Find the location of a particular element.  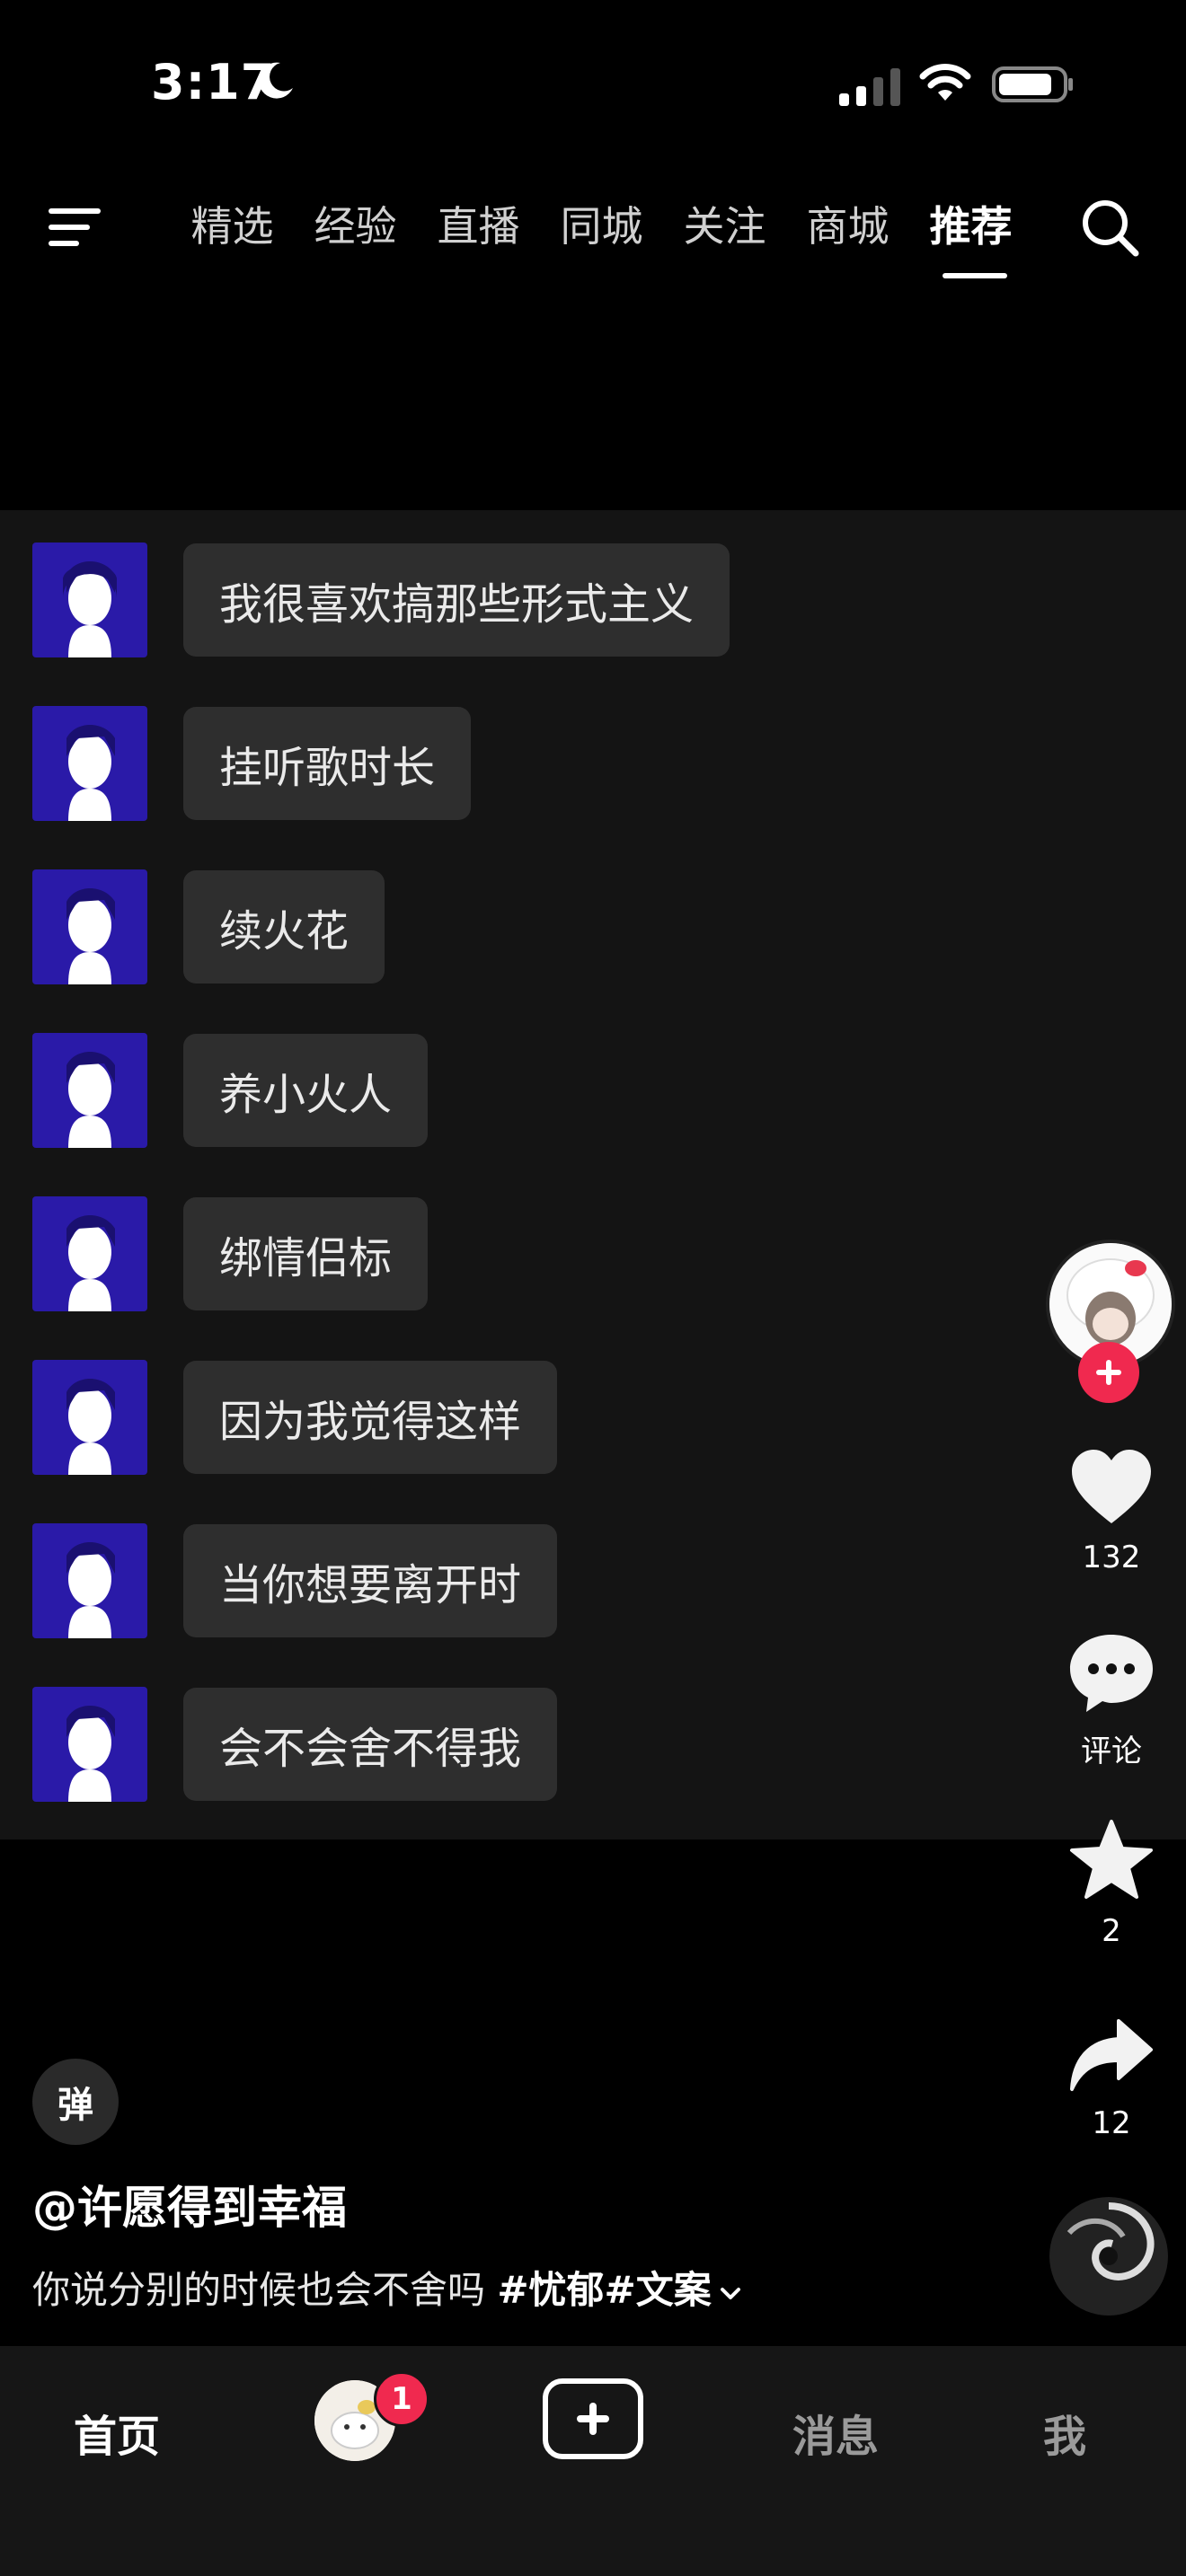

follow-button is located at coordinates (1108, 1372).